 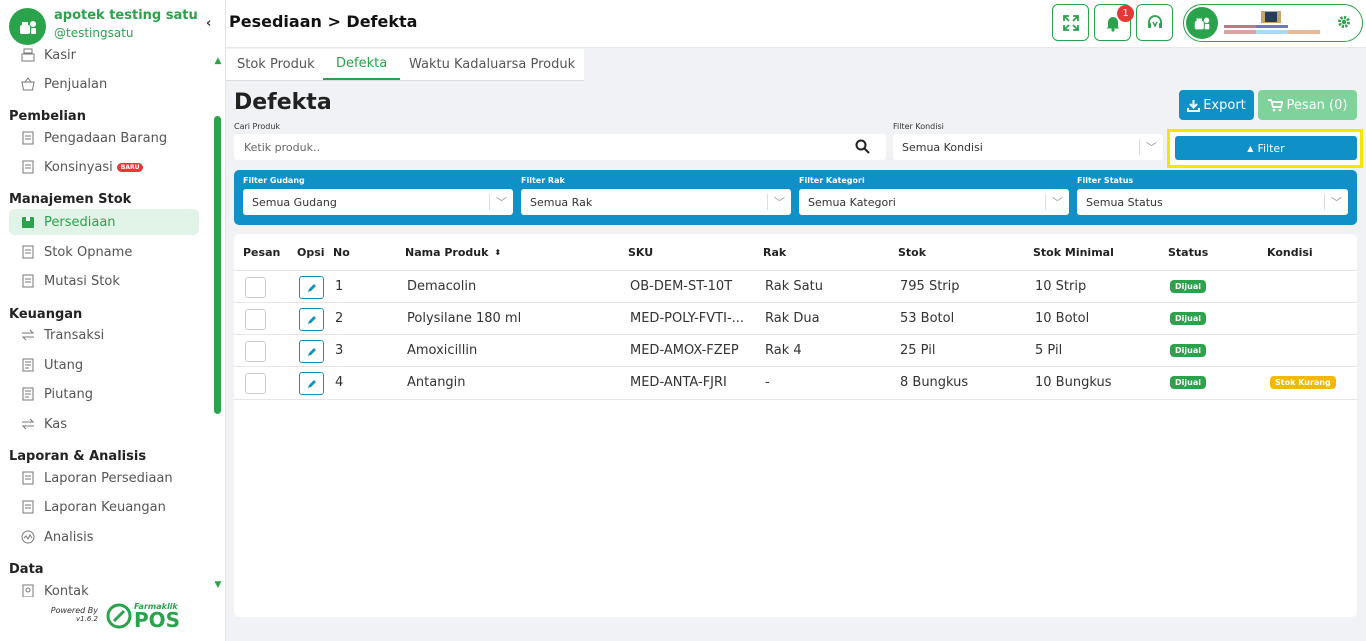 I want to click on sidebar-scrollbar, so click(x=217, y=265).